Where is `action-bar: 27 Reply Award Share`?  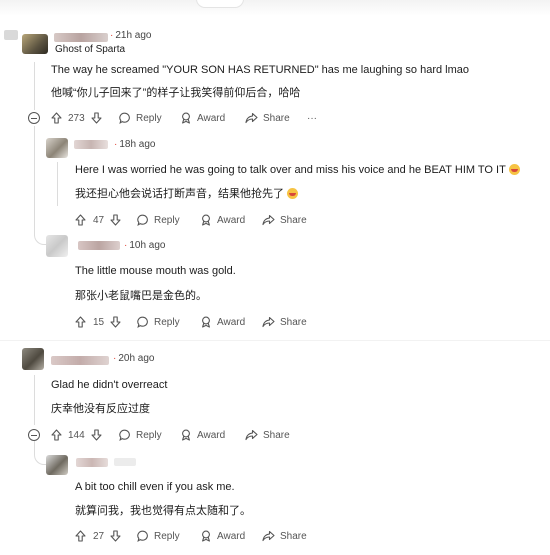
action-bar: 27 Reply Award Share is located at coordinates (205, 536).